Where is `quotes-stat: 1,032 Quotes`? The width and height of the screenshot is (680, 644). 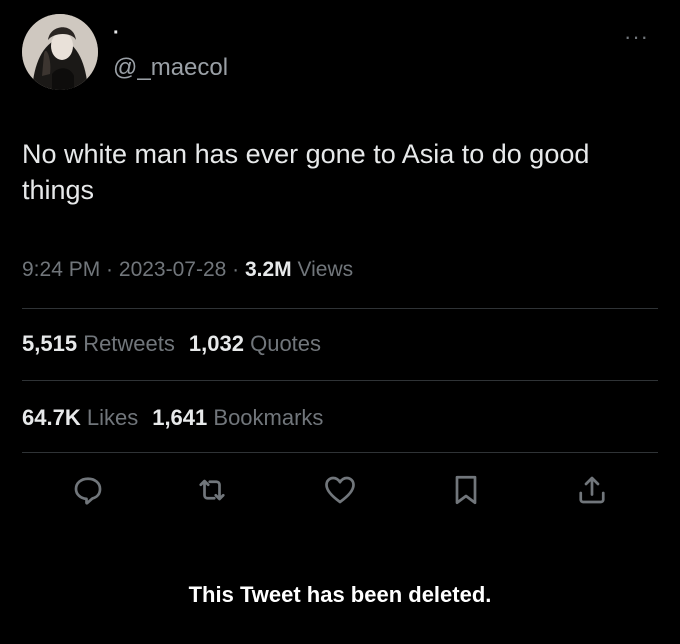 quotes-stat: 1,032 Quotes is located at coordinates (255, 343).